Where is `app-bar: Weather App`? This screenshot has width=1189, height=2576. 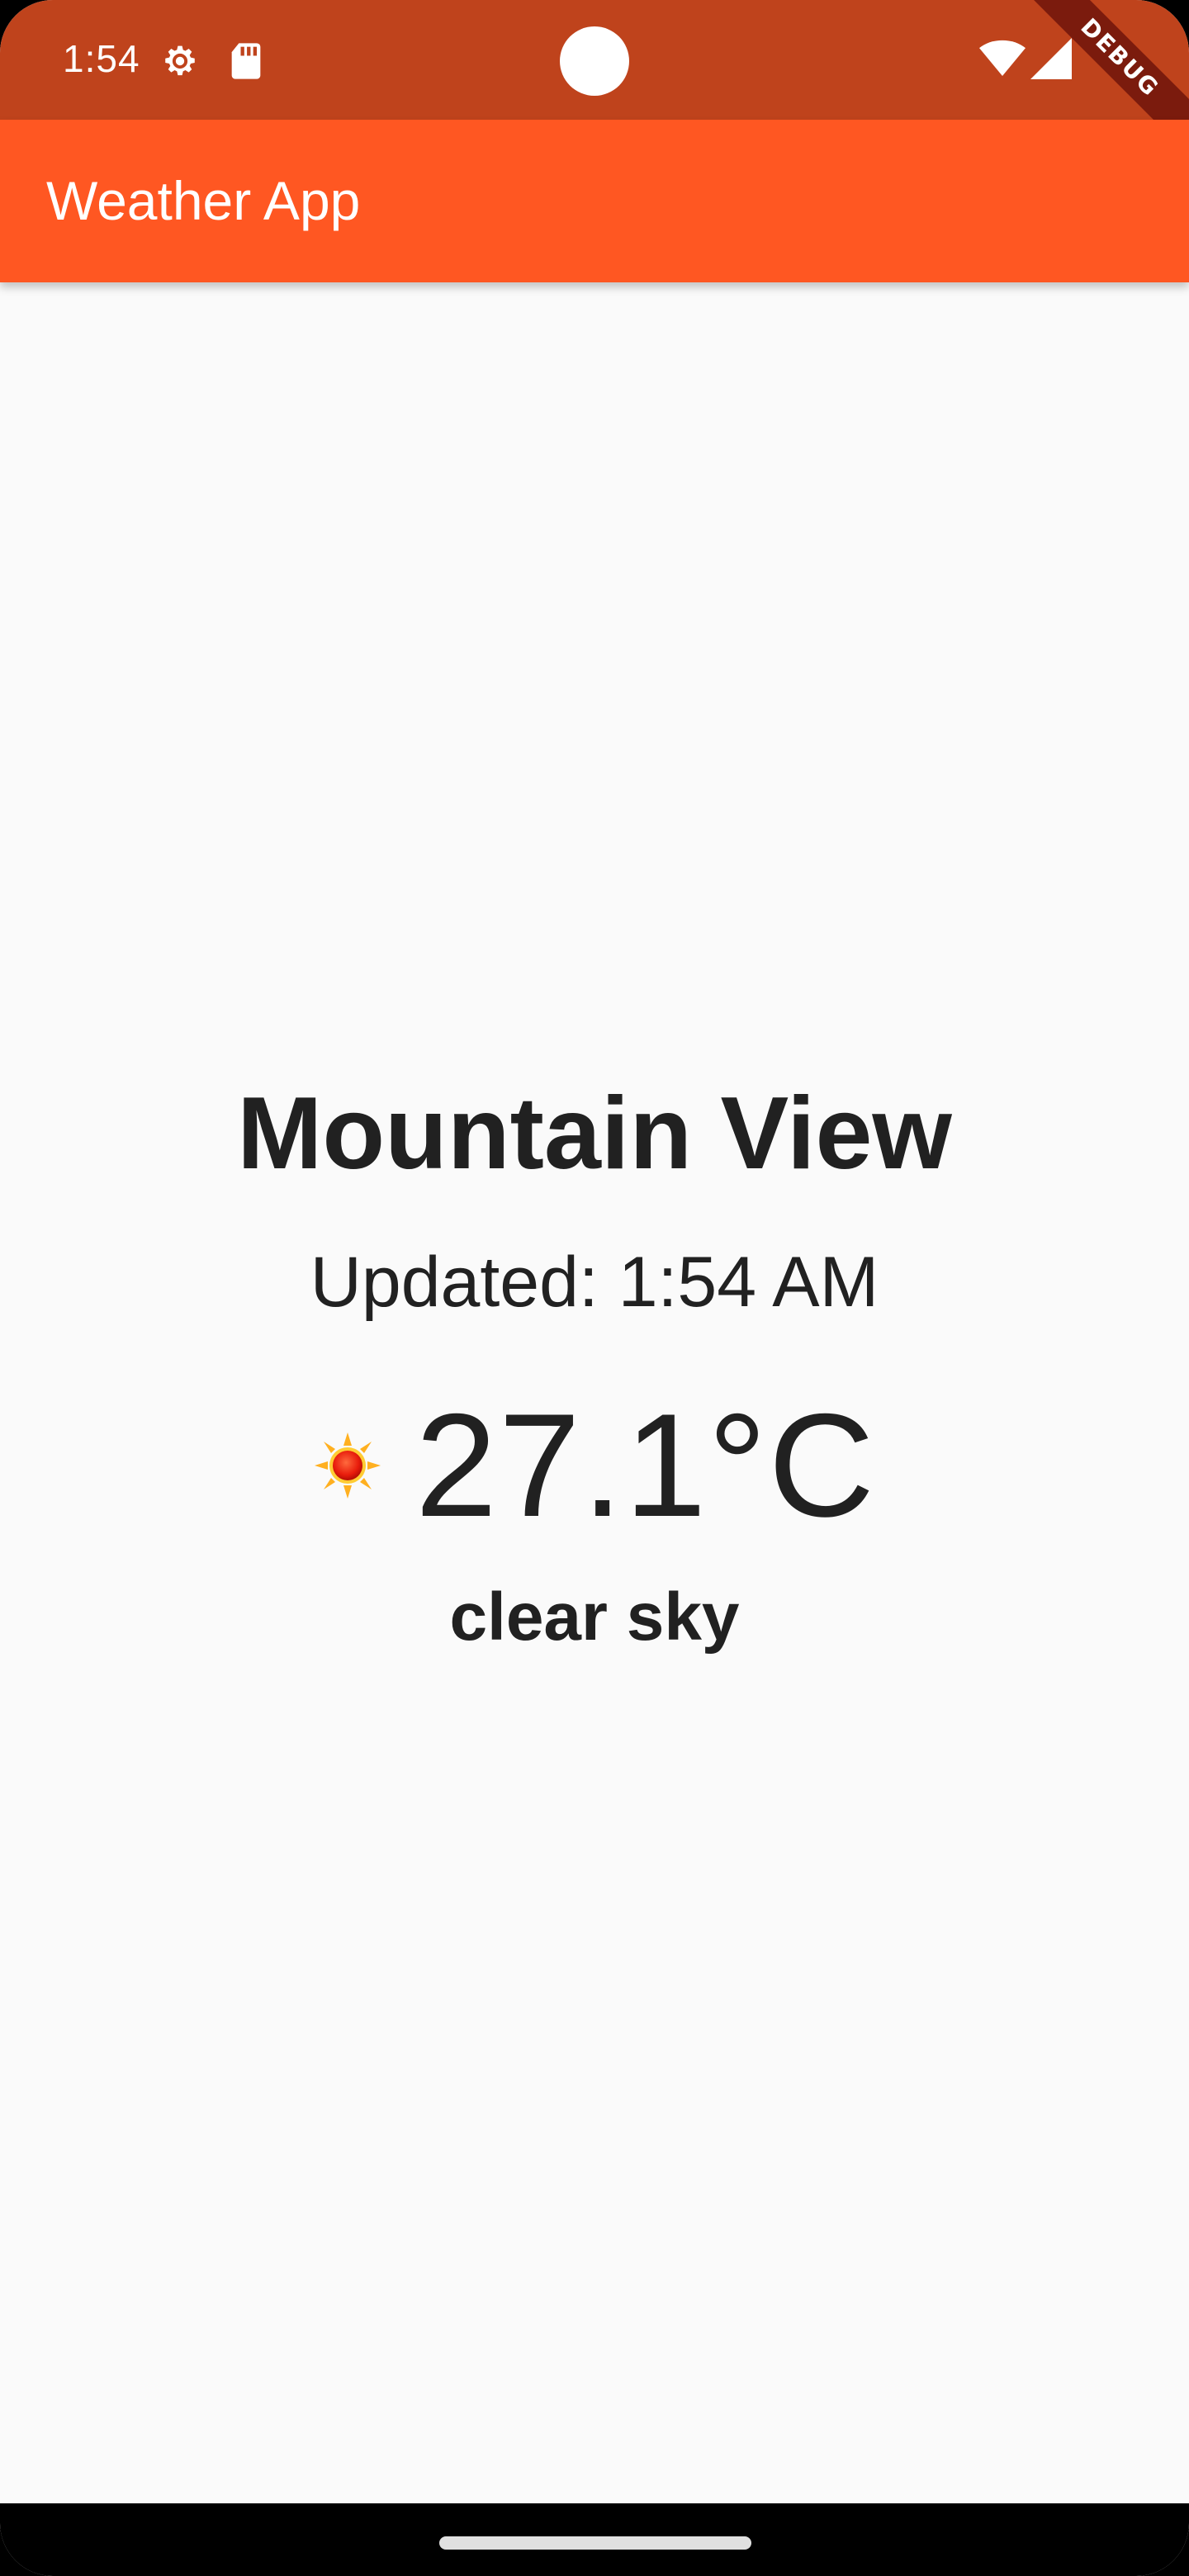 app-bar: Weather App is located at coordinates (594, 201).